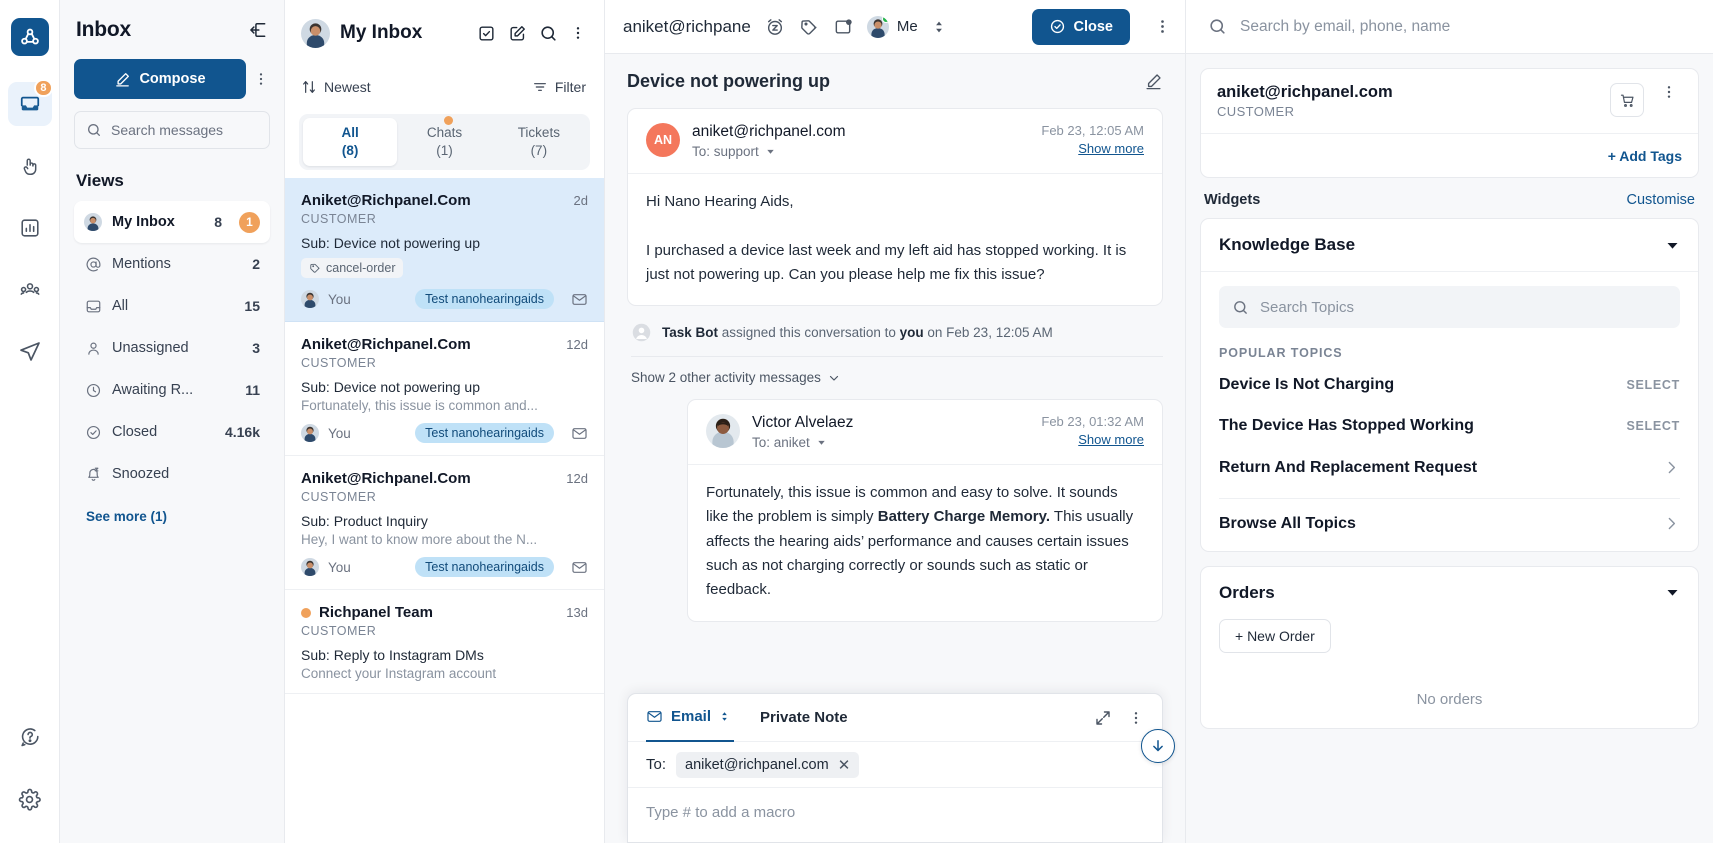  What do you see at coordinates (1080, 26) in the screenshot?
I see `close-button: Close` at bounding box center [1080, 26].